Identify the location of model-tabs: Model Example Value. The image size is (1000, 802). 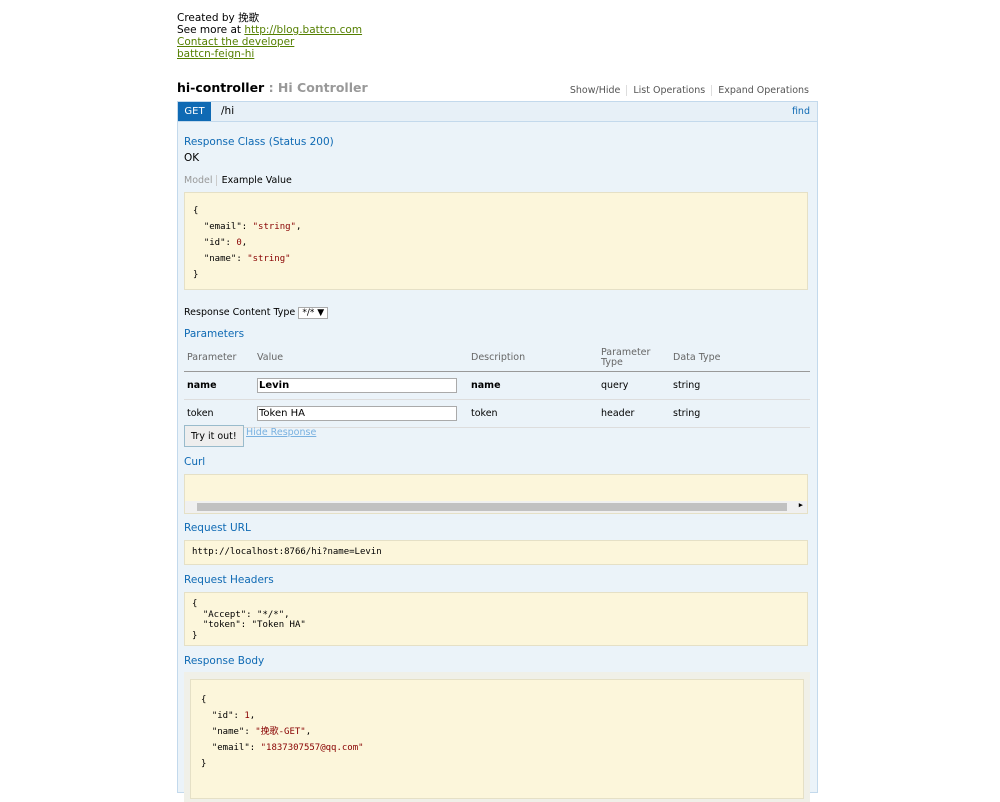
(238, 180).